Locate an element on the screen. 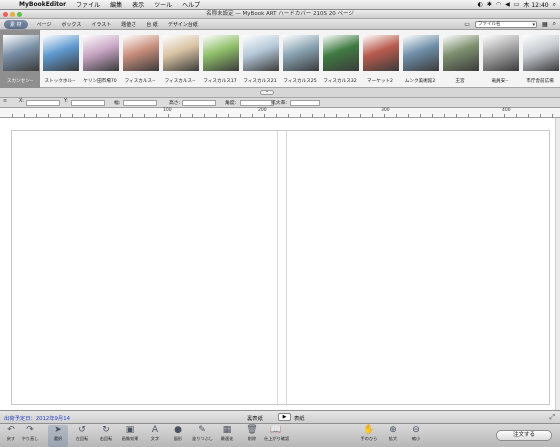  front-cover-label: 表紙 is located at coordinates (299, 418).